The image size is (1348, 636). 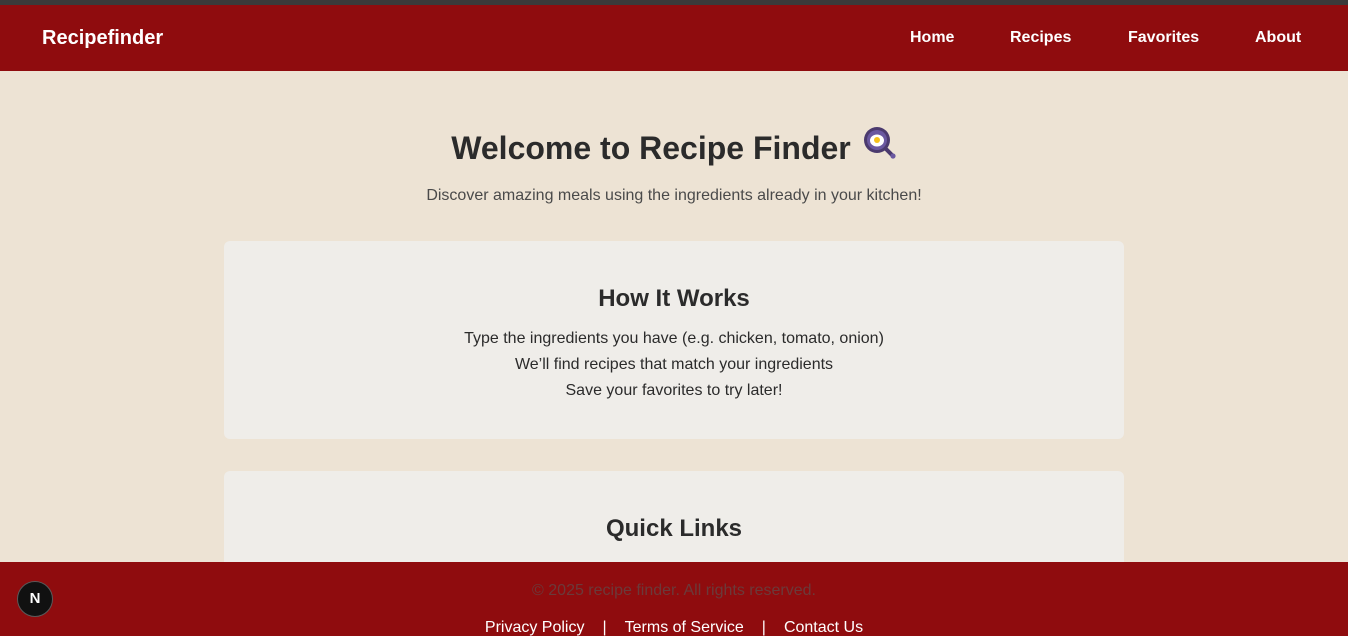 I want to click on list-item: Save your favorites to try later!, so click(x=674, y=390).